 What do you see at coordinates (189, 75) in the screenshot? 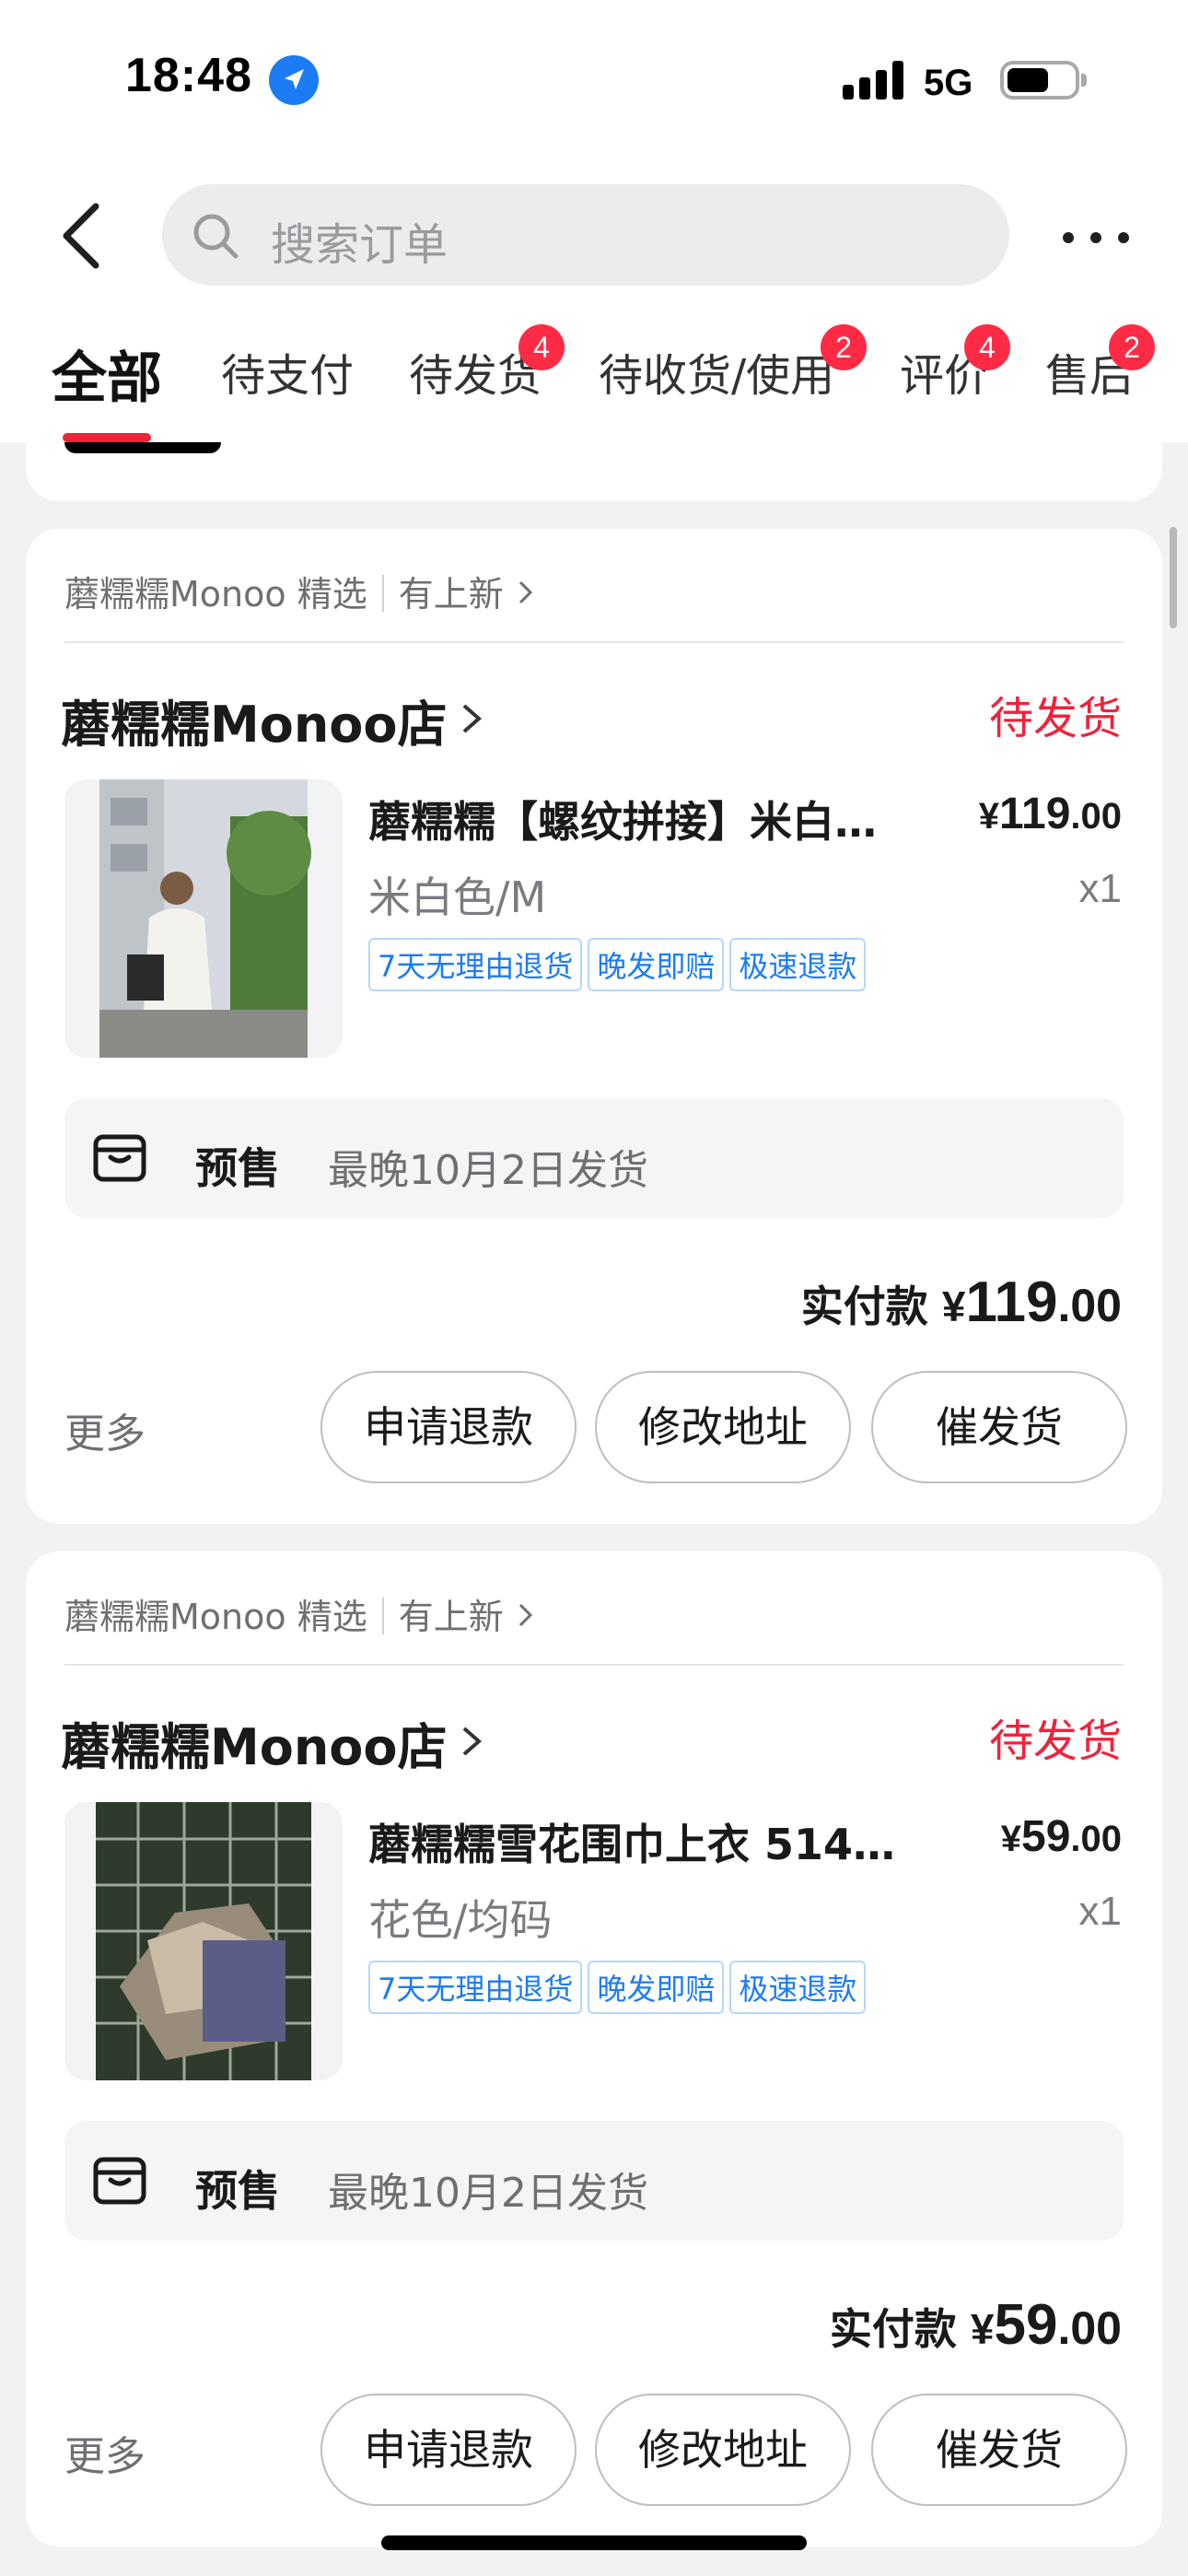
I see `status-time: 18:48` at bounding box center [189, 75].